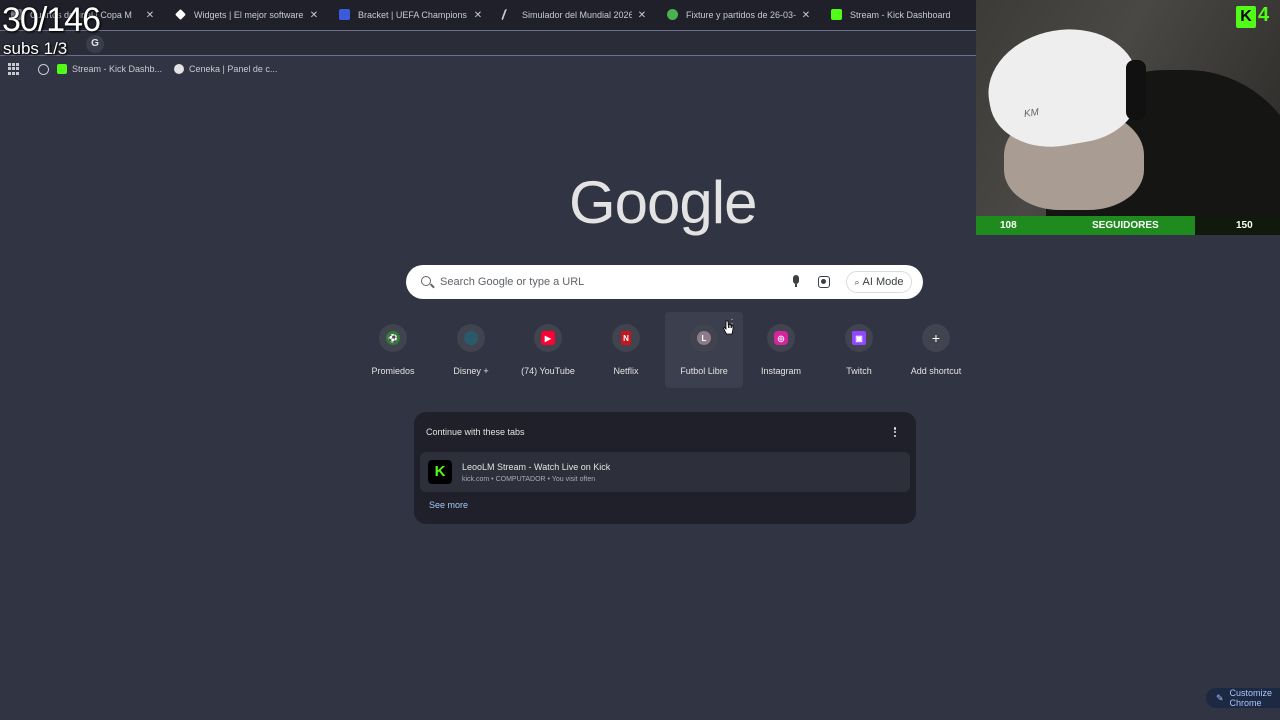  I want to click on disney-icon, so click(471, 338).